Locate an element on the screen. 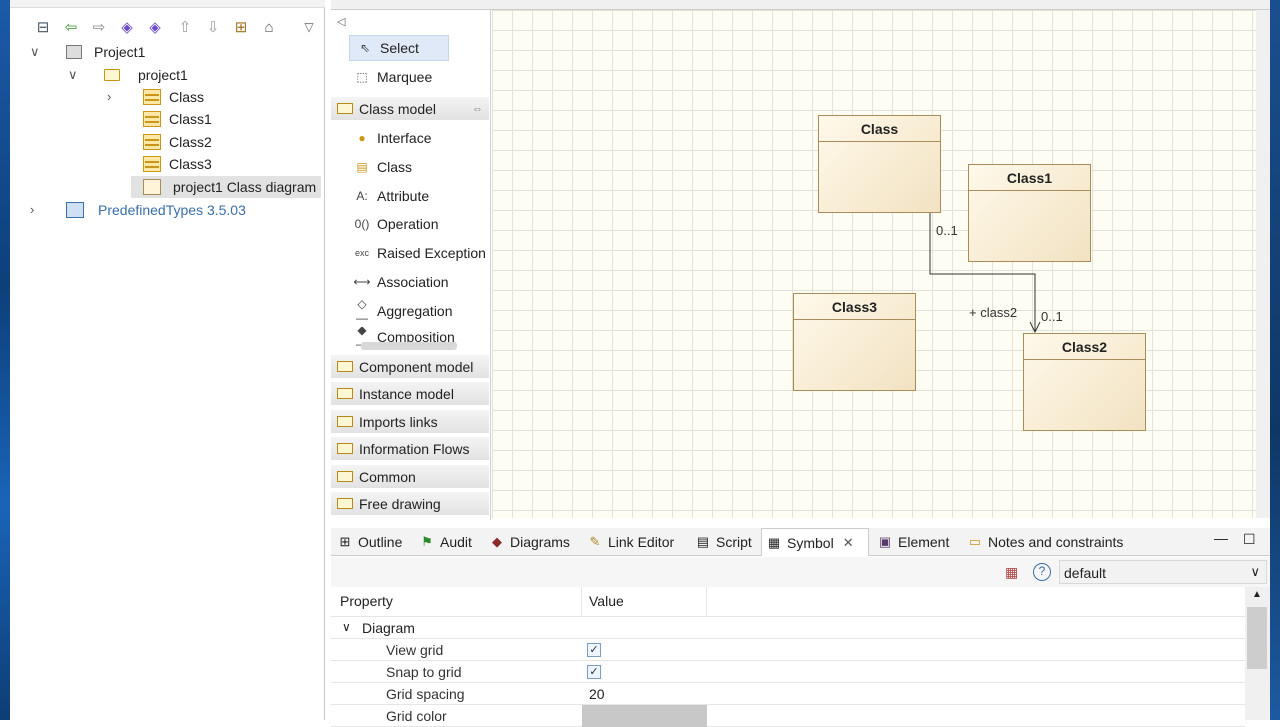  drawer-label: Instance model is located at coordinates (406, 393).